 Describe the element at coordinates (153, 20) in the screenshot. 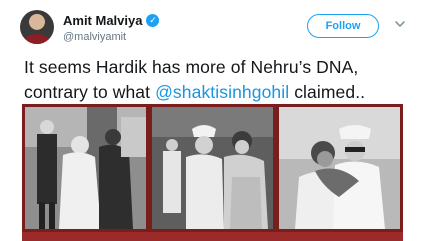

I see `verified-badge-icon: ✓` at that location.